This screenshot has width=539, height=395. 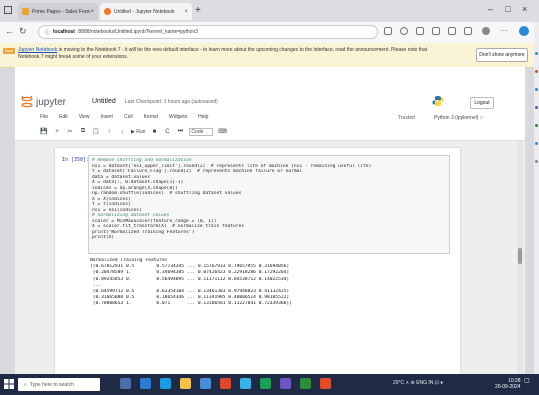 What do you see at coordinates (145, 383) in the screenshot?
I see `task-view-icon` at bounding box center [145, 383].